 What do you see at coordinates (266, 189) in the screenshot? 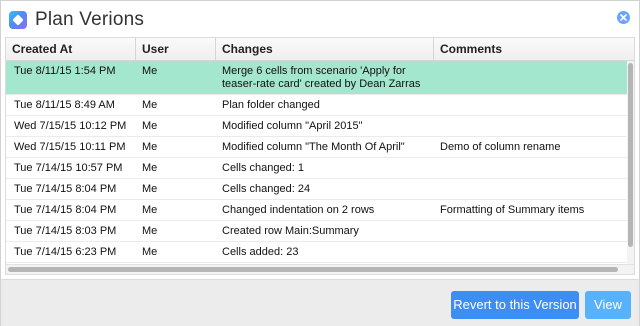
I see `cell-changes: Cells changed: 24` at bounding box center [266, 189].